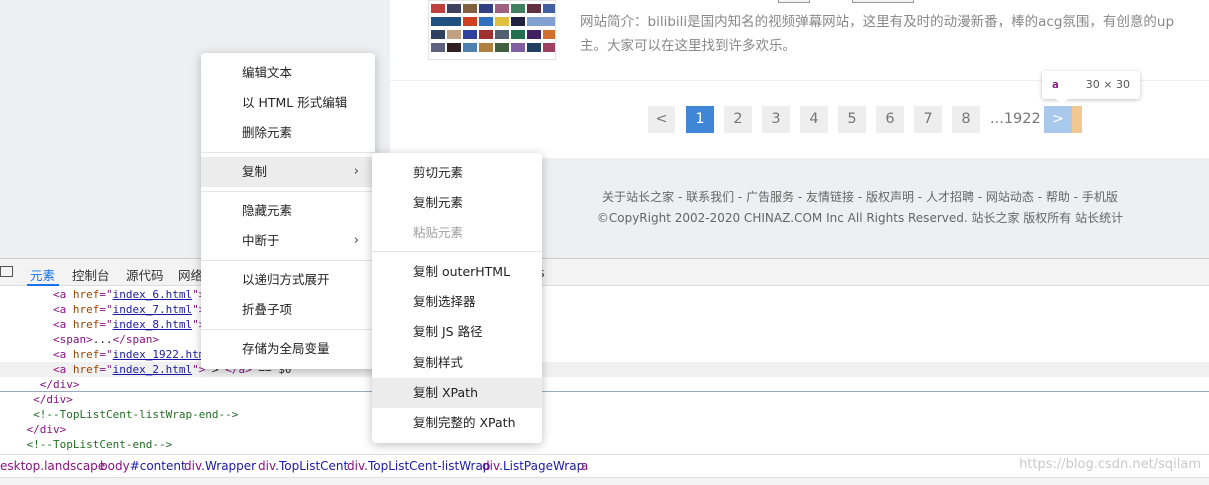 The image size is (1209, 485). What do you see at coordinates (261, 240) in the screenshot?
I see `menu-item-label: 中断于` at bounding box center [261, 240].